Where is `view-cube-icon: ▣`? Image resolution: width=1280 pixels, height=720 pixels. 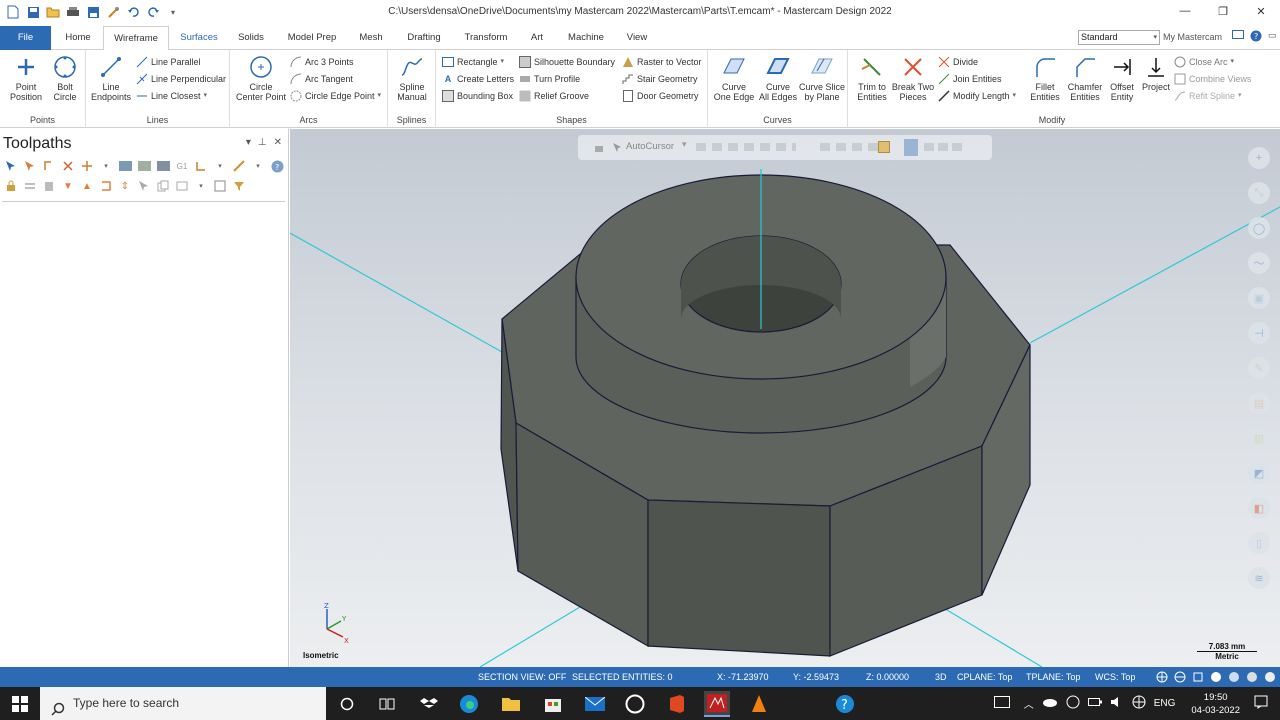
view-cube-icon: ▣ is located at coordinates (1259, 298).